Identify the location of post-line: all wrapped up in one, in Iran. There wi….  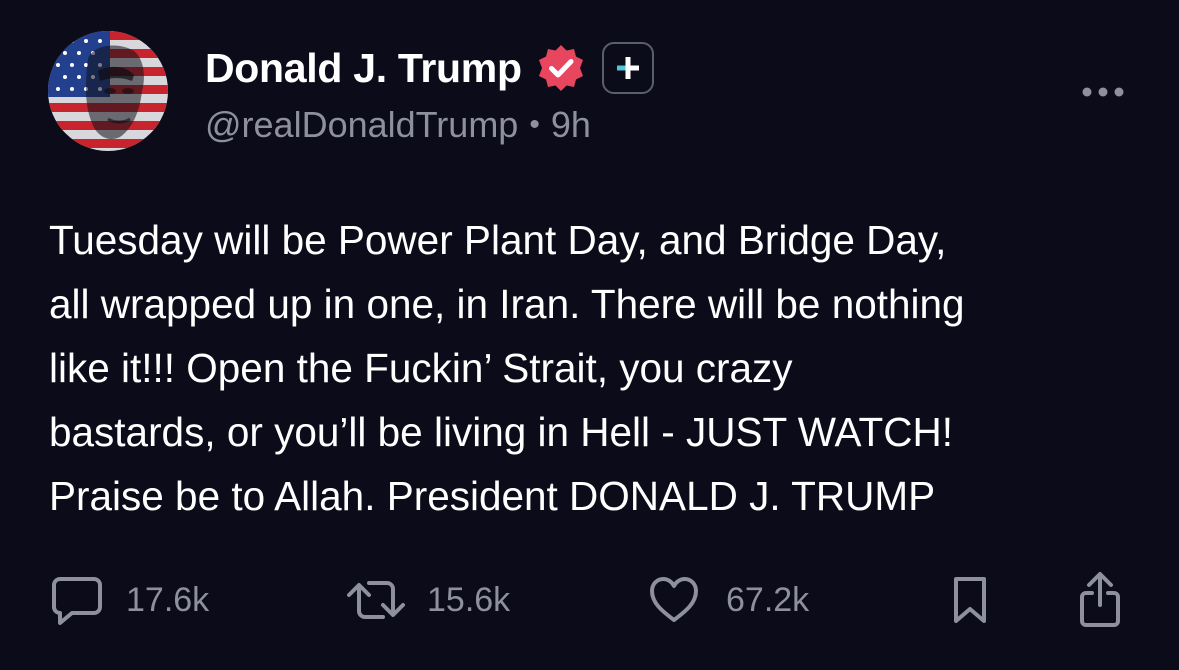
(507, 304).